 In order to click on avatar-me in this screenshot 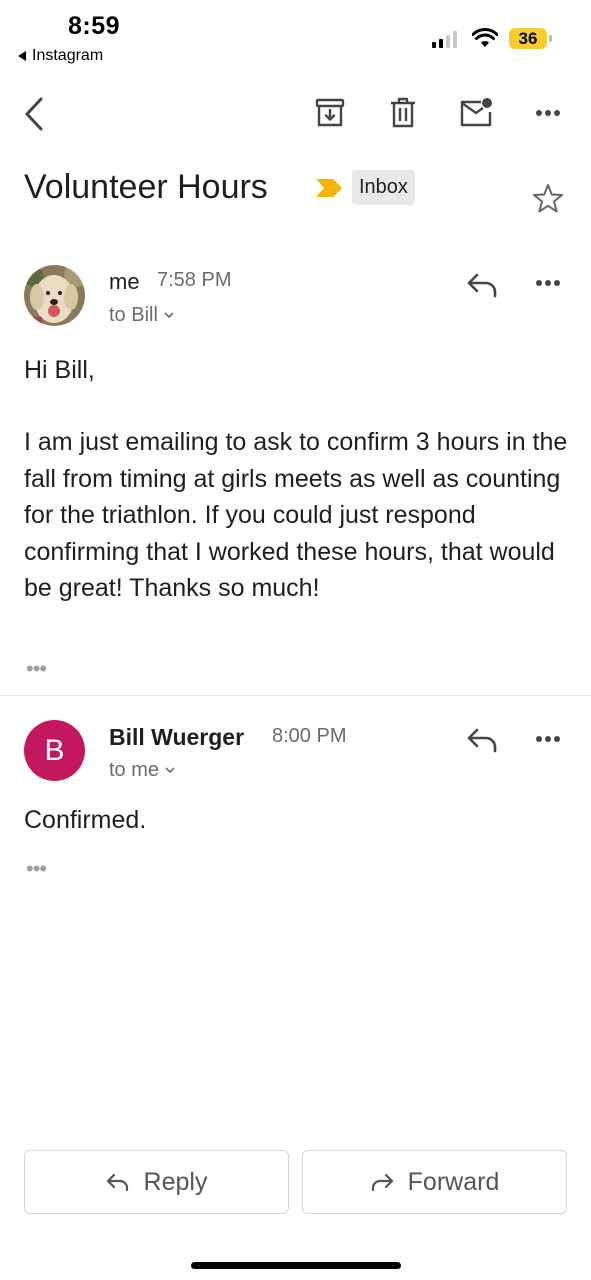, I will do `click(54, 295)`.